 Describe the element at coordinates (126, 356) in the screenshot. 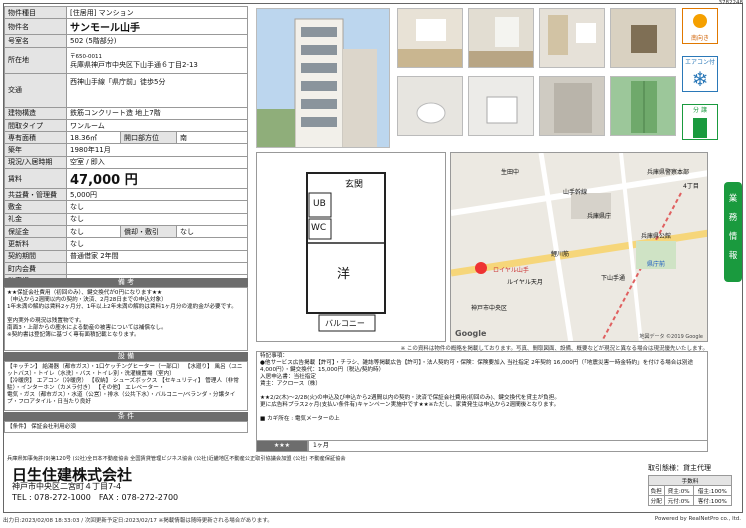

I see `facilities-header: 設 備` at that location.